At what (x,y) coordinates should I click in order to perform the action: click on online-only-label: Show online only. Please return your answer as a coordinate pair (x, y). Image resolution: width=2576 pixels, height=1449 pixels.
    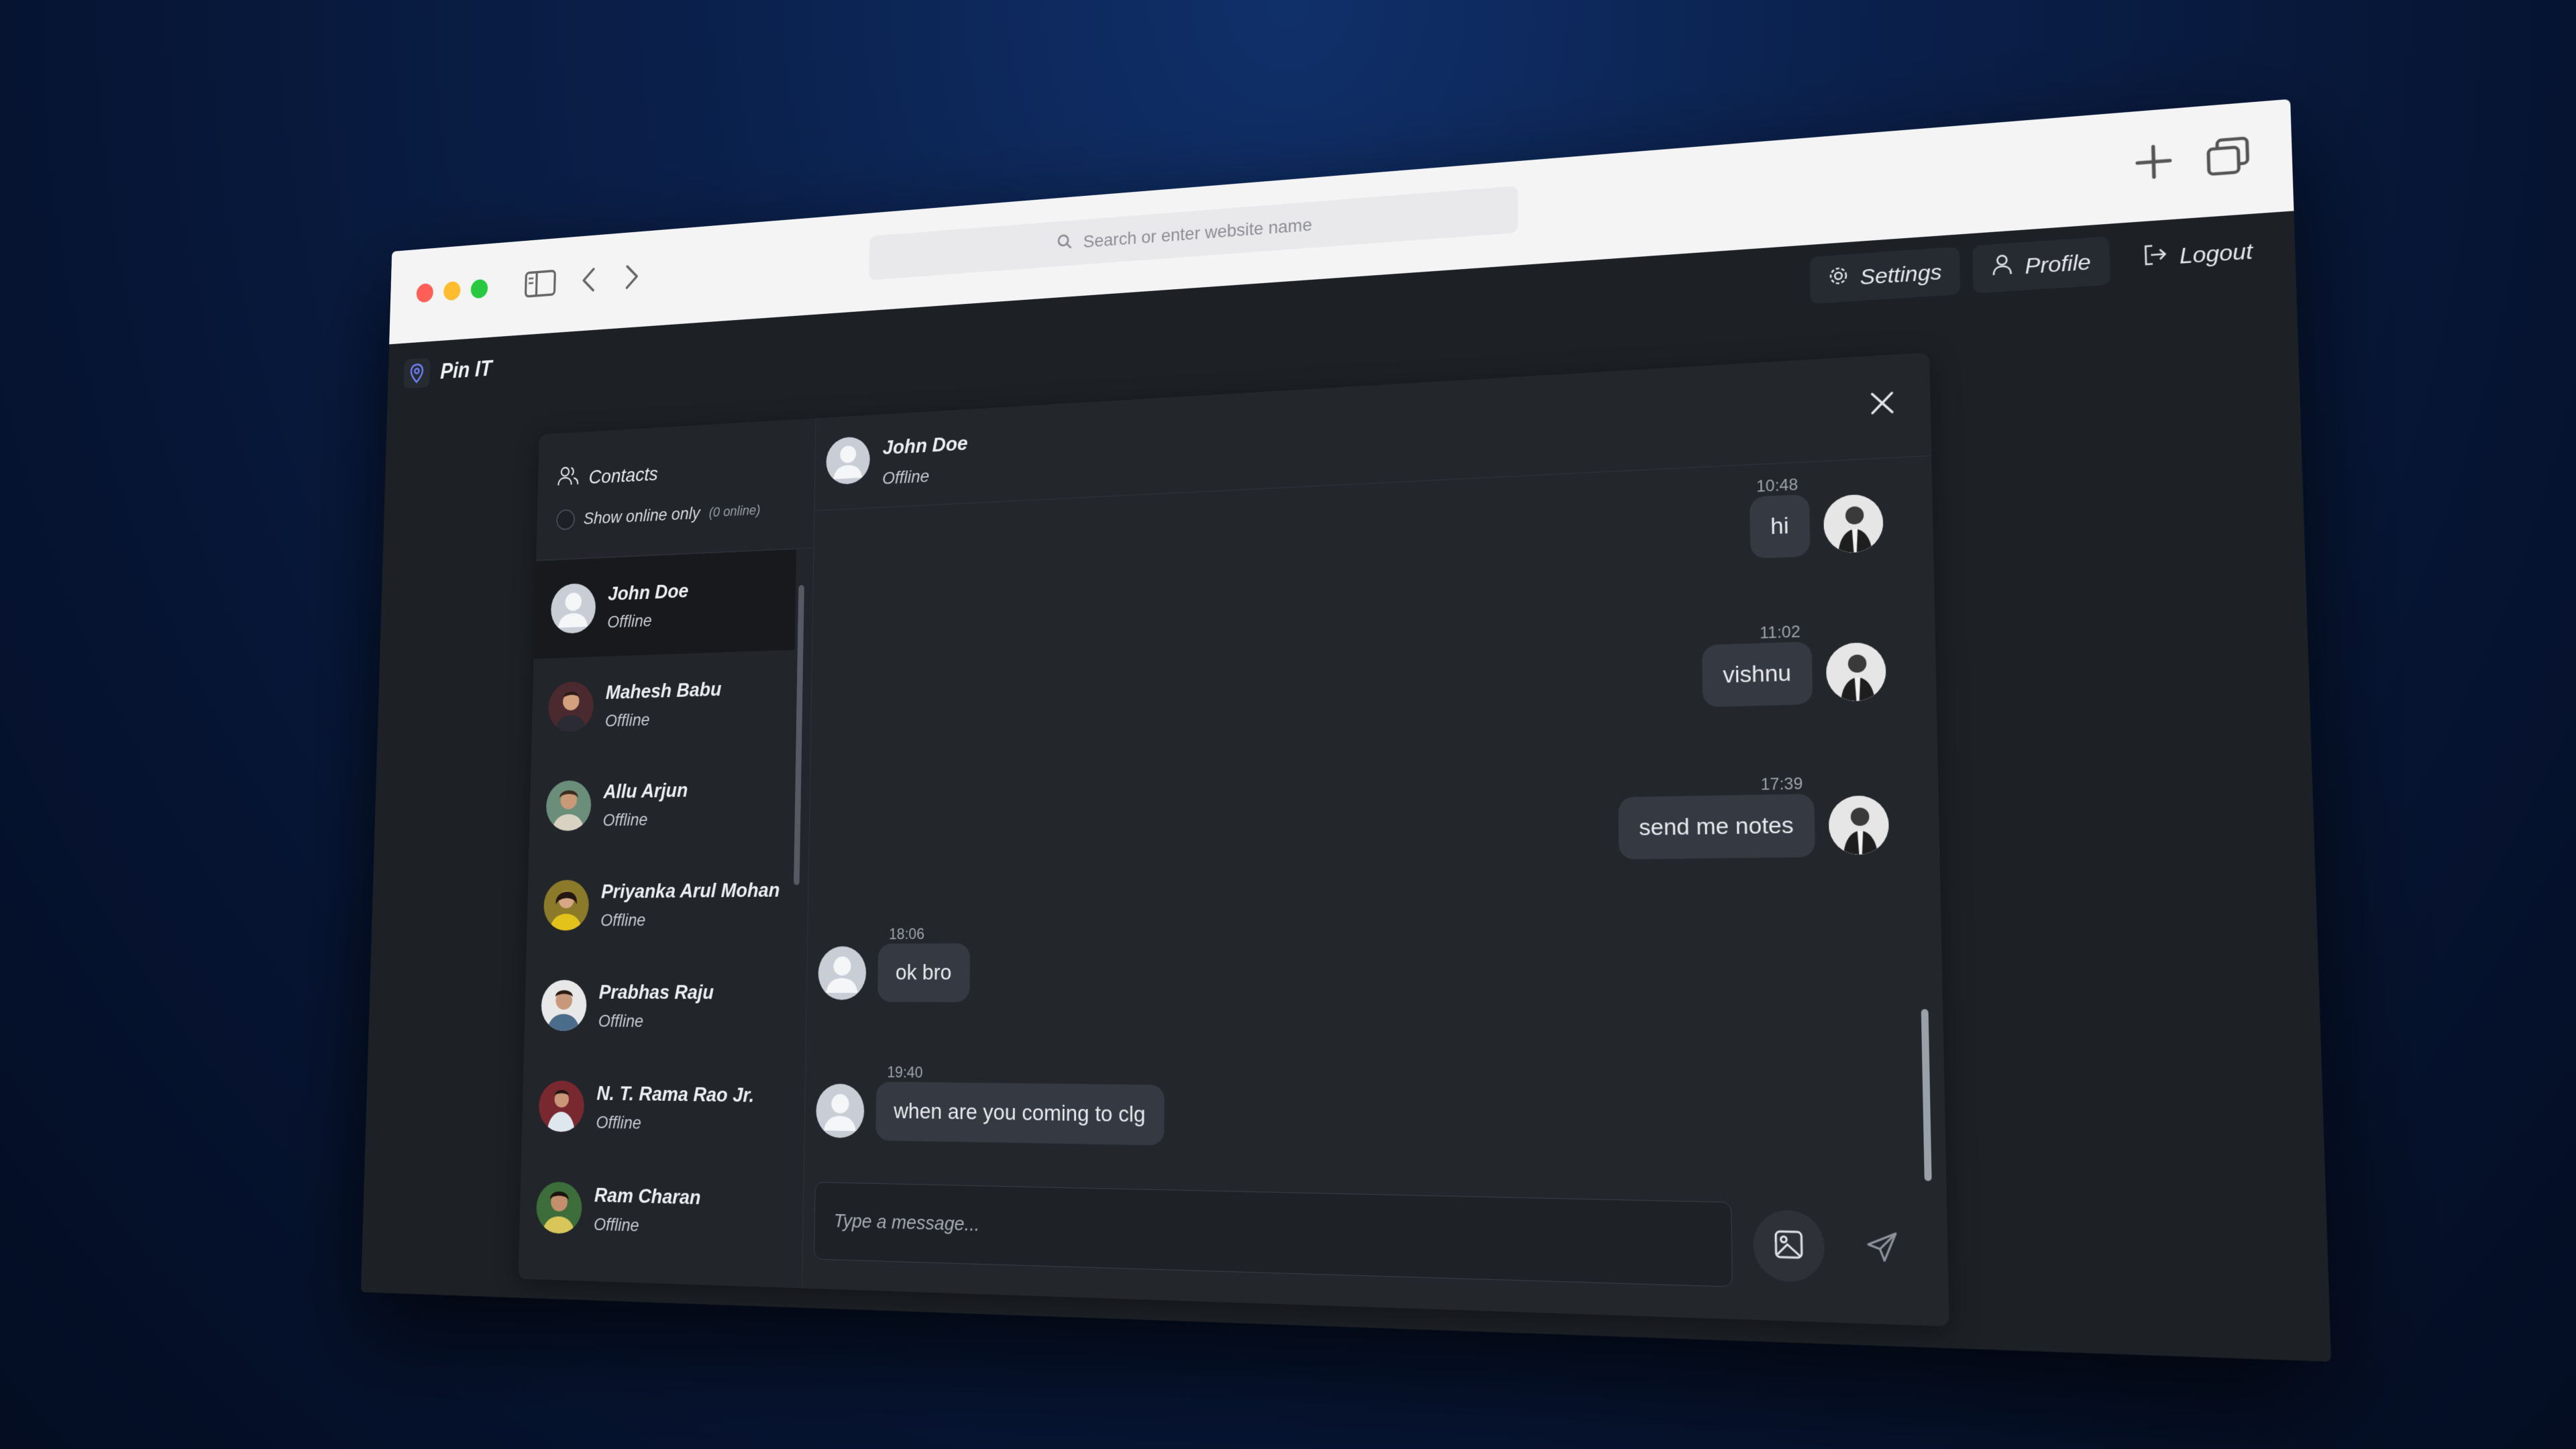
    Looking at the image, I should click on (641, 515).